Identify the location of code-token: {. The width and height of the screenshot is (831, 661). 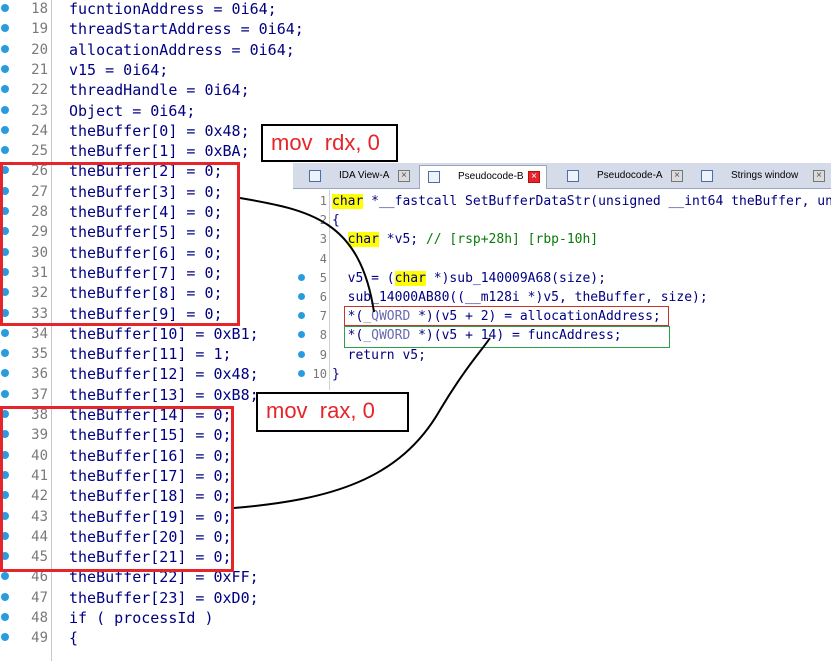
(336, 221).